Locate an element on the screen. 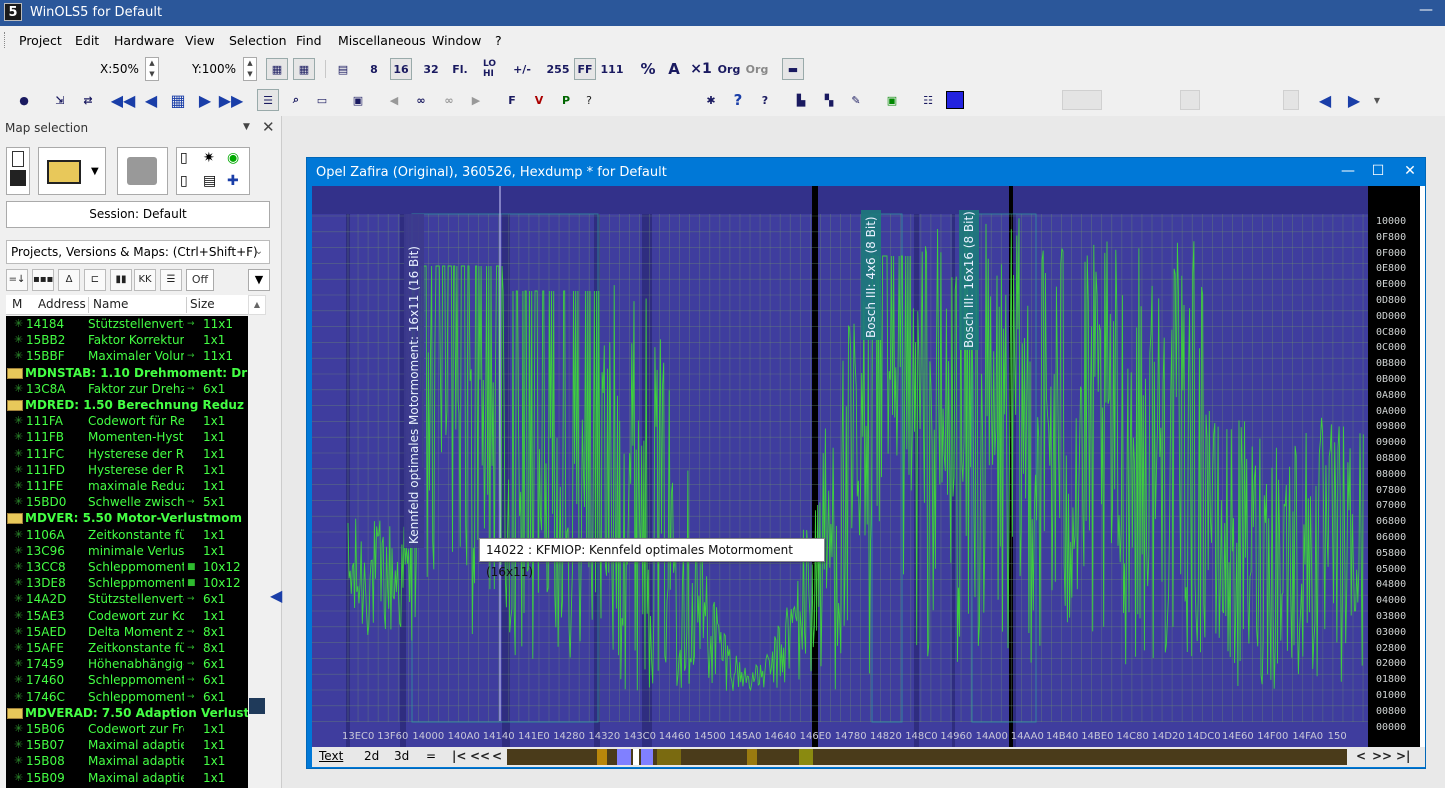 The width and height of the screenshot is (1445, 788). edit-chart-icon: ▚ is located at coordinates (829, 100).